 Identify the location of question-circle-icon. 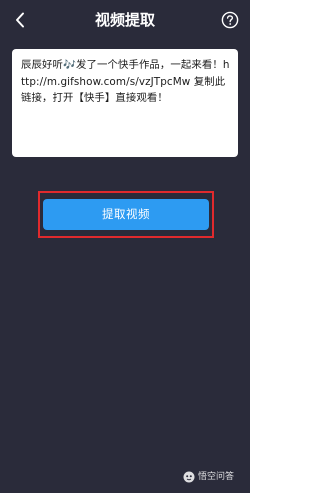
(230, 20).